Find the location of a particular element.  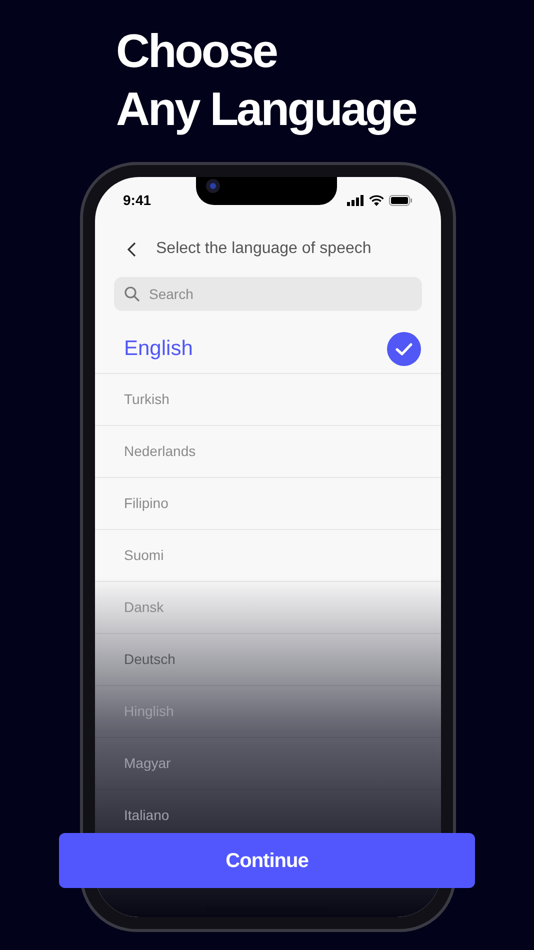

headline: Any Language is located at coordinates (266, 109).